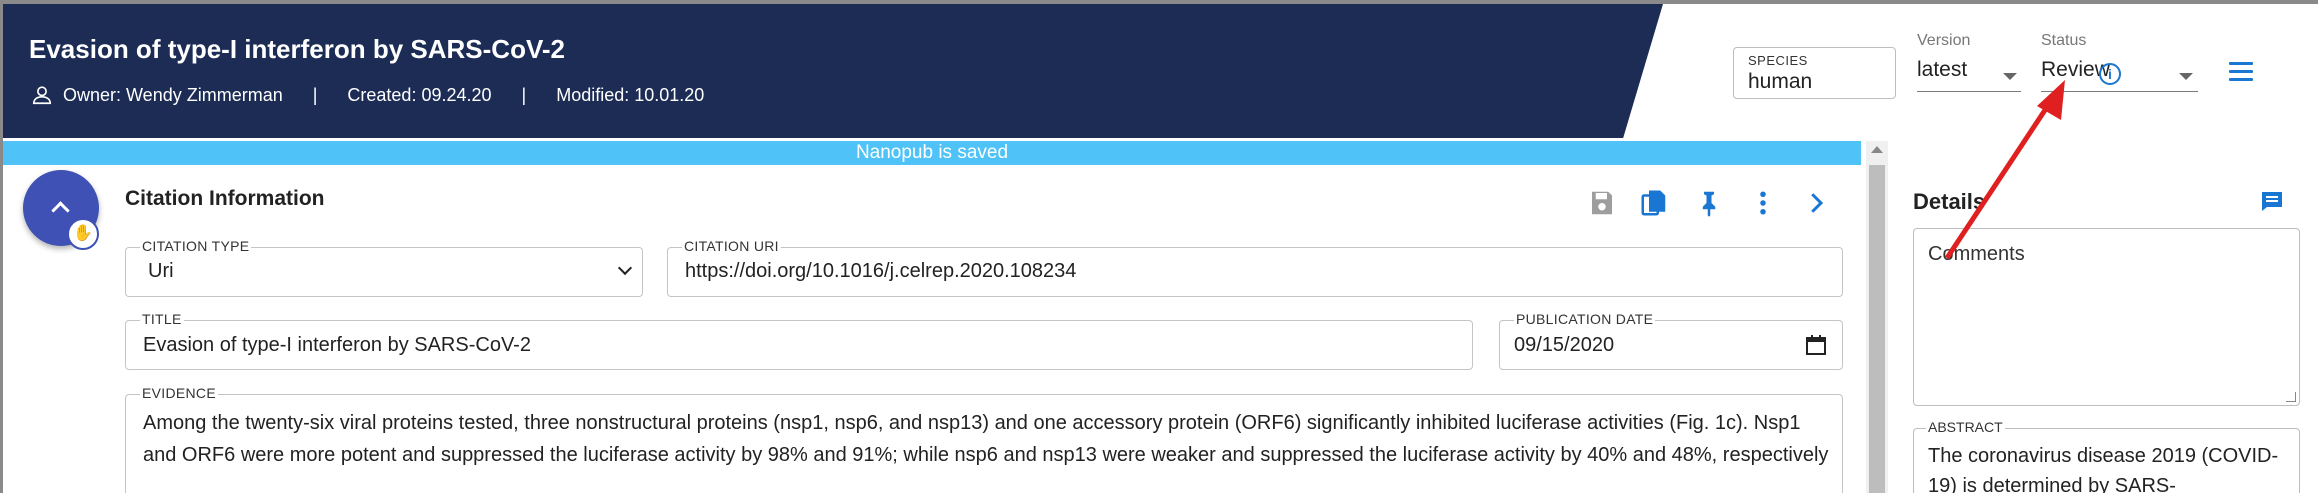 Image resolution: width=2318 pixels, height=493 pixels. What do you see at coordinates (630, 94) in the screenshot?
I see `modified-text: Modified: 10.01.20` at bounding box center [630, 94].